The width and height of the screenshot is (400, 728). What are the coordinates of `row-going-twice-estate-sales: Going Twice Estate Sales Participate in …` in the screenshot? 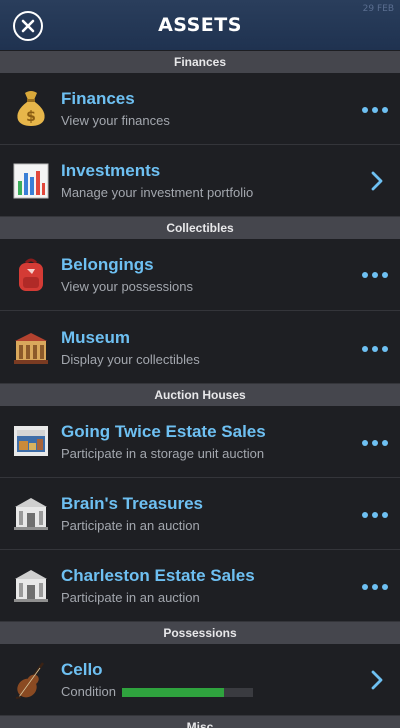 It's located at (200, 442).